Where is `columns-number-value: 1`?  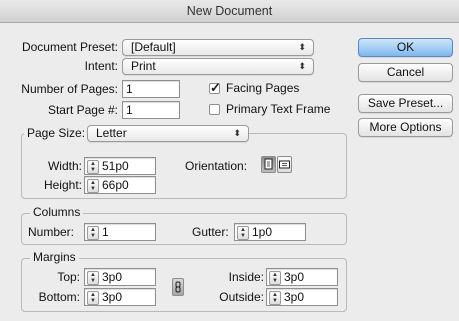
columns-number-value: 1 is located at coordinates (105, 232).